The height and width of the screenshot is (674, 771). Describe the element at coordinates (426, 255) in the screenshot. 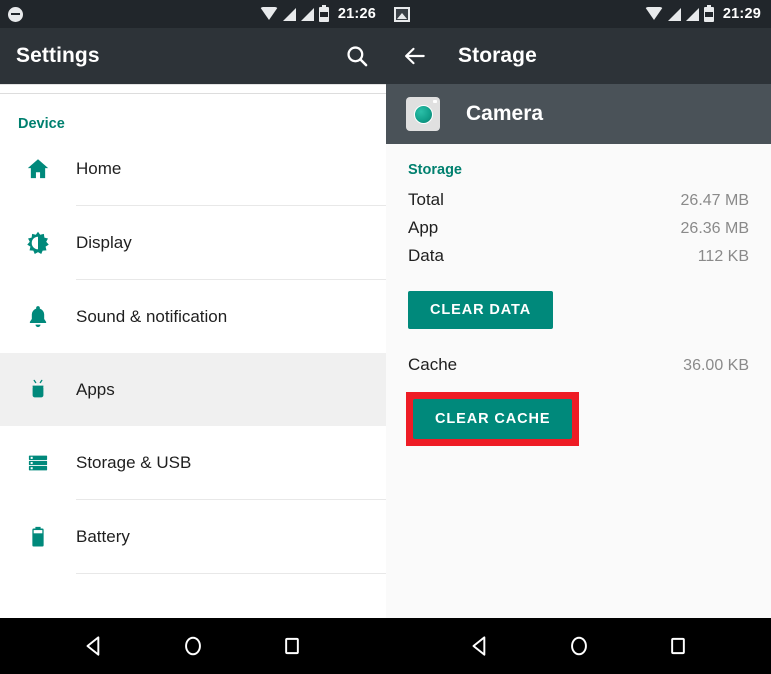

I see `stat-label: Data` at that location.